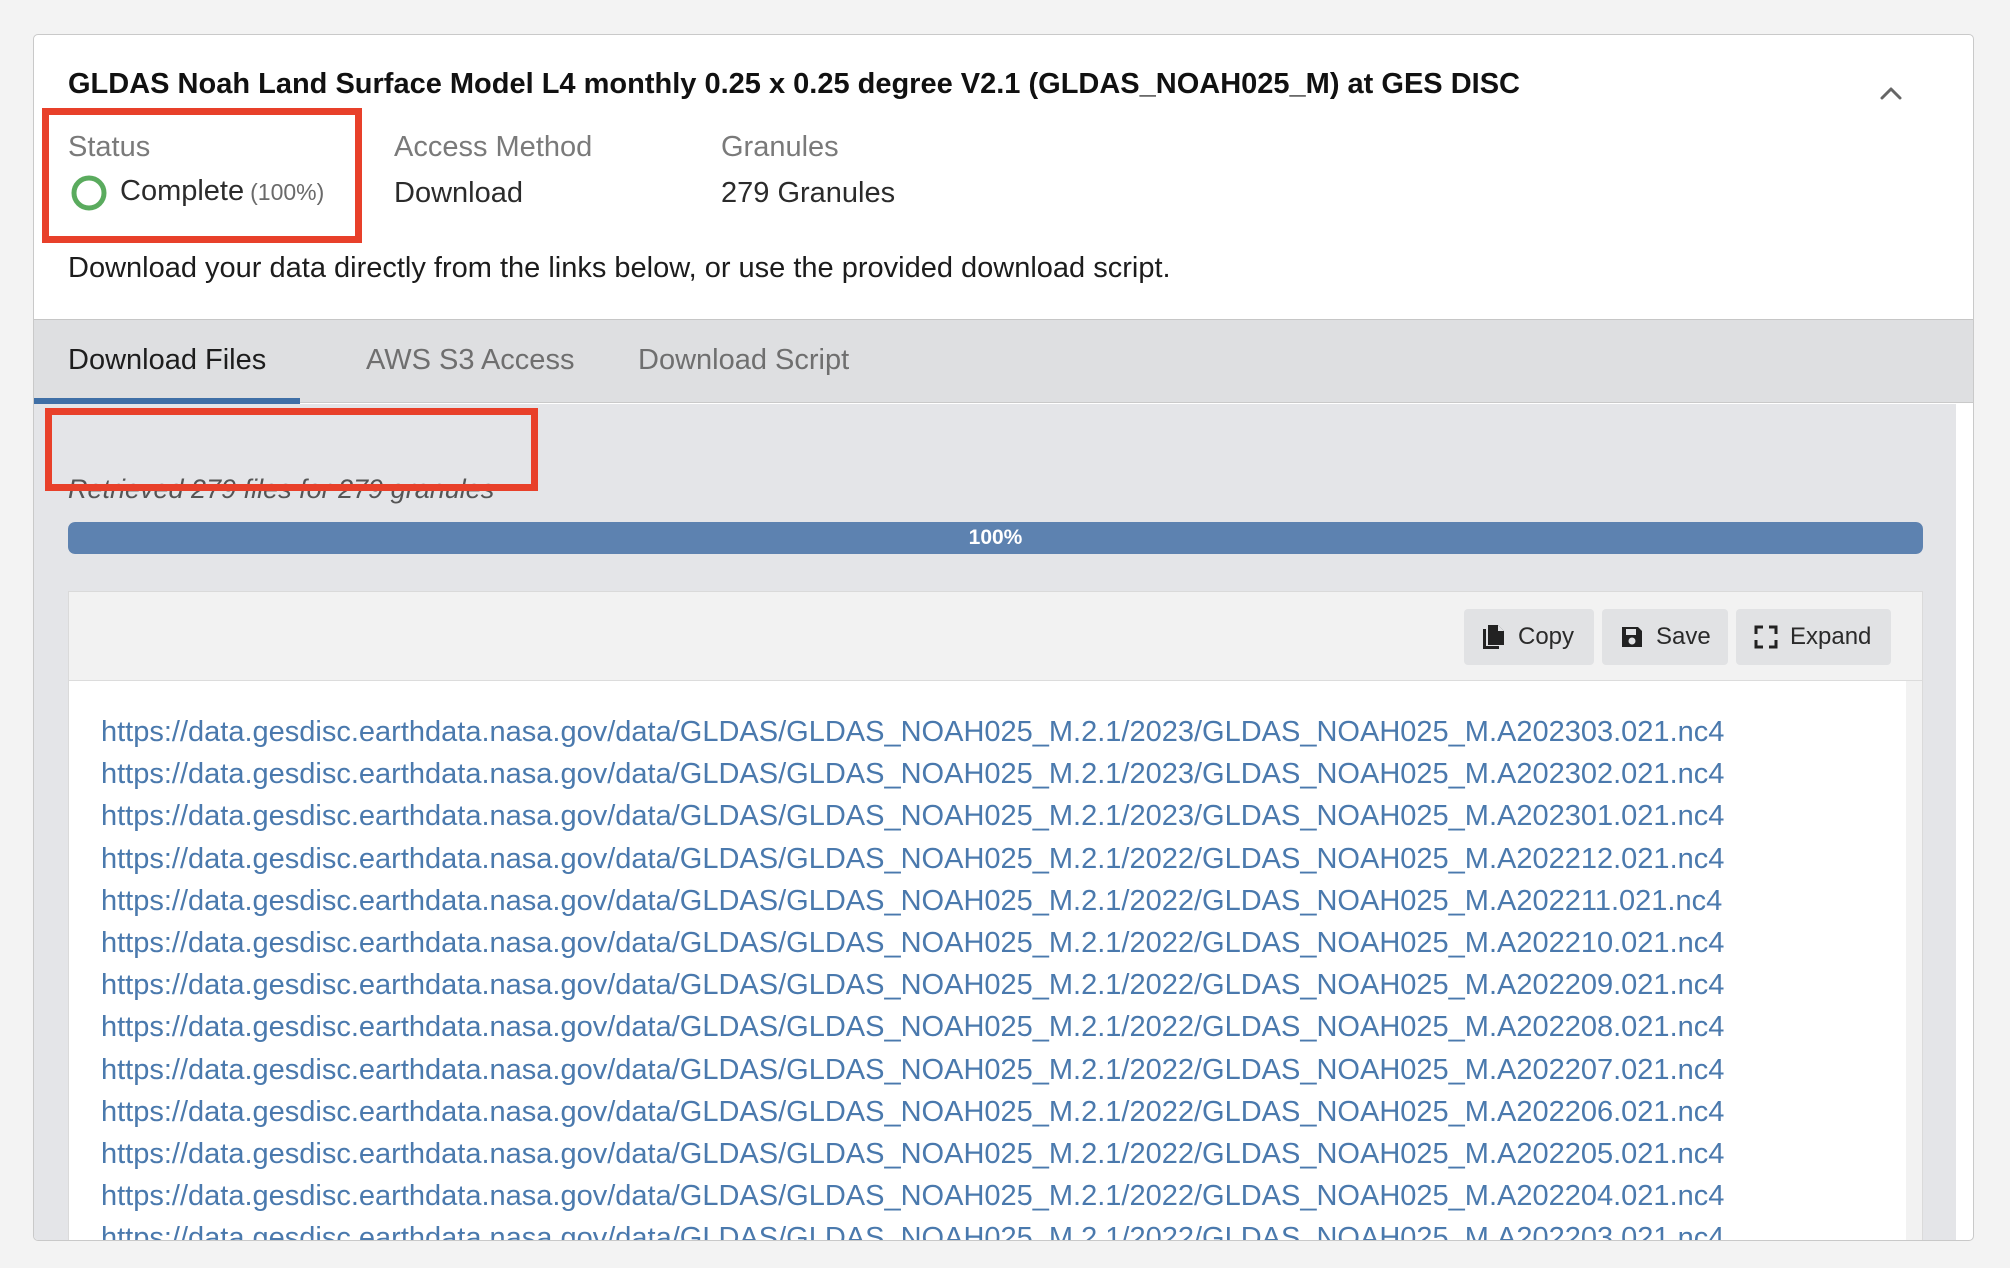 The height and width of the screenshot is (1268, 2010). What do you see at coordinates (1766, 637) in the screenshot?
I see `expand-icon` at bounding box center [1766, 637].